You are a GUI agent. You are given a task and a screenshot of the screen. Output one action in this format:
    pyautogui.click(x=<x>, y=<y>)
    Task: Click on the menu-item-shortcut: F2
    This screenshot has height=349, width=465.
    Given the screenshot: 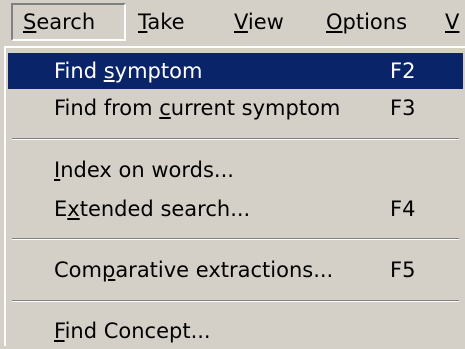 What is the action you would take?
    pyautogui.click(x=403, y=71)
    